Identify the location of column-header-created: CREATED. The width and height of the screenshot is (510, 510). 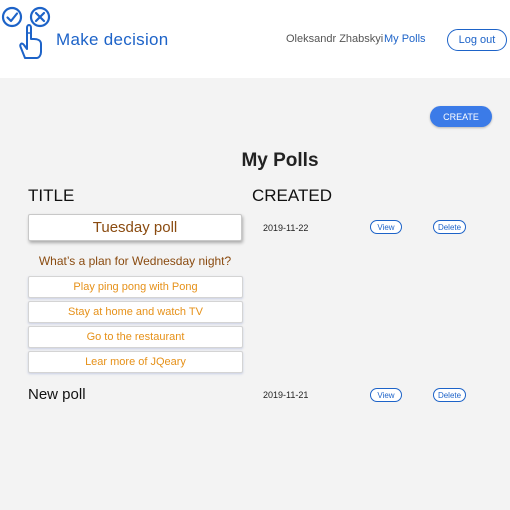
(292, 195).